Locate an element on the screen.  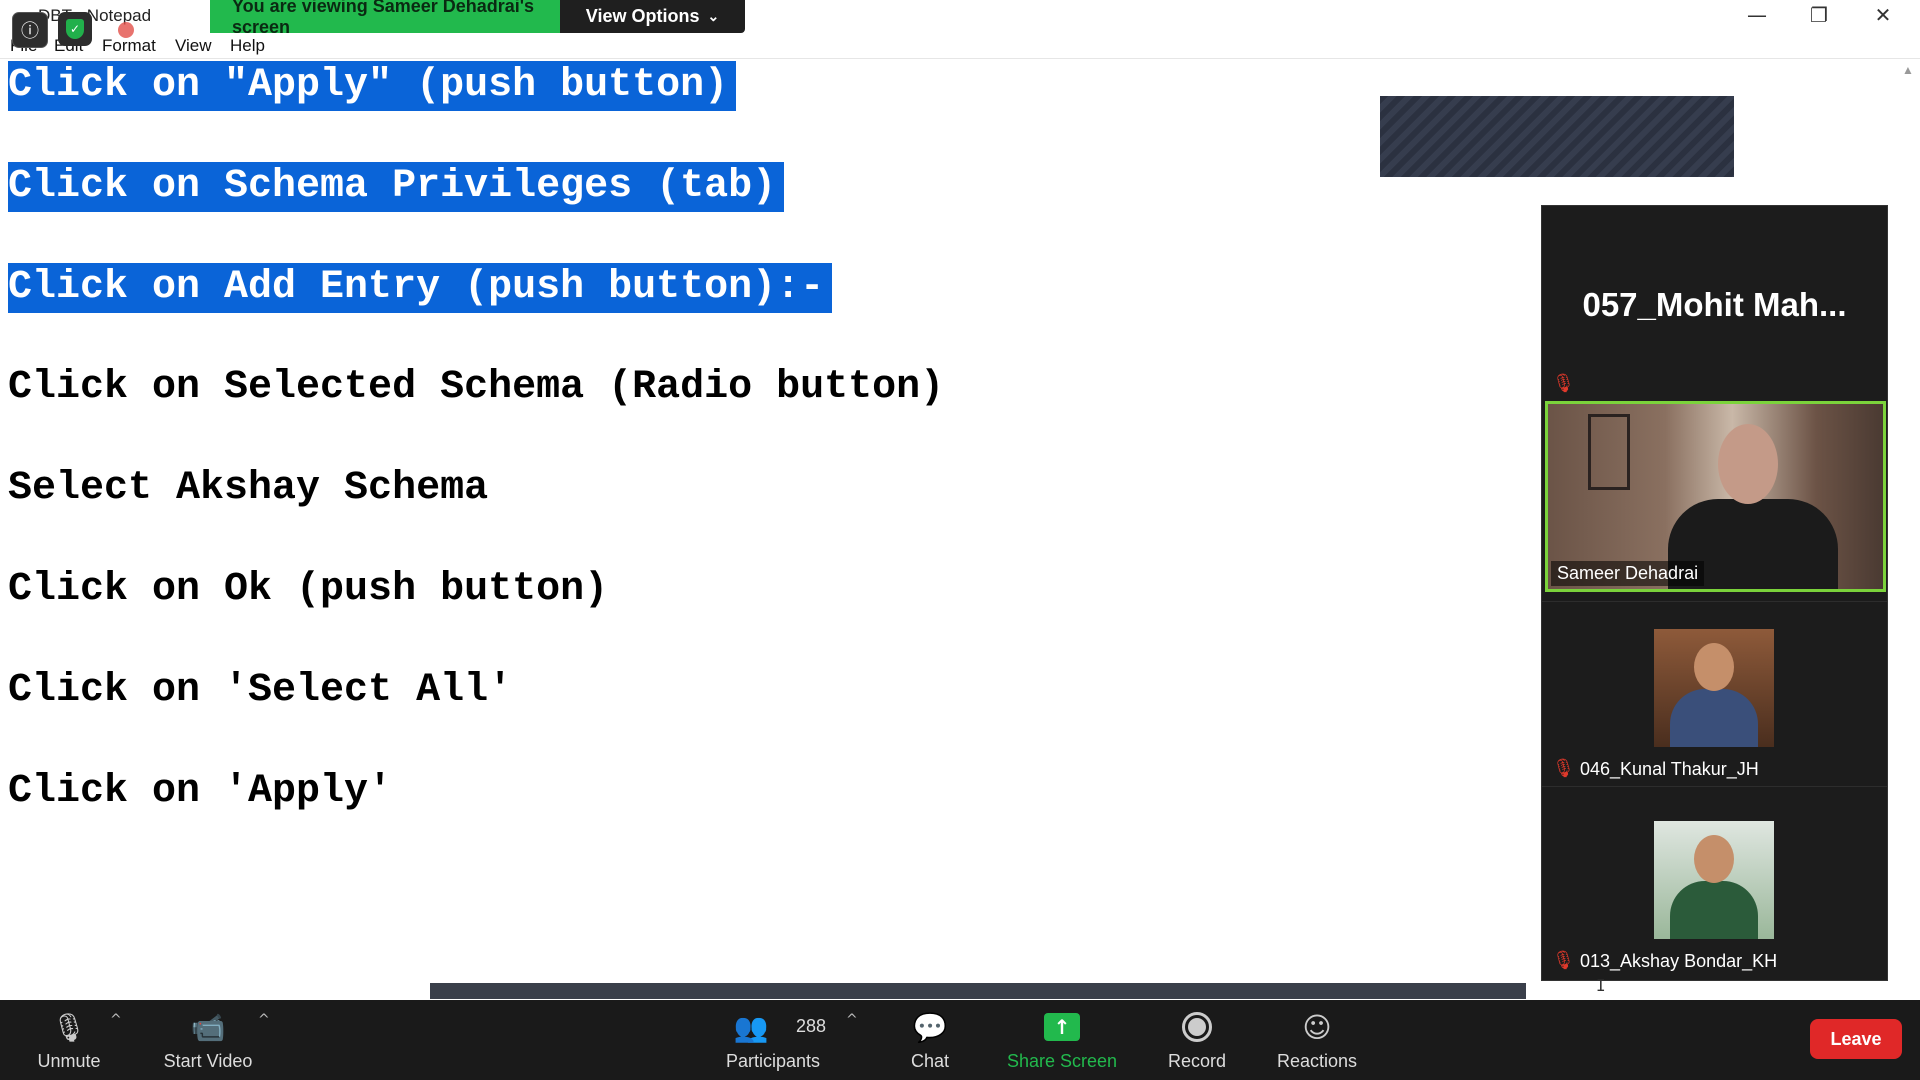
text-cursor-icon: I is located at coordinates (1601, 985).